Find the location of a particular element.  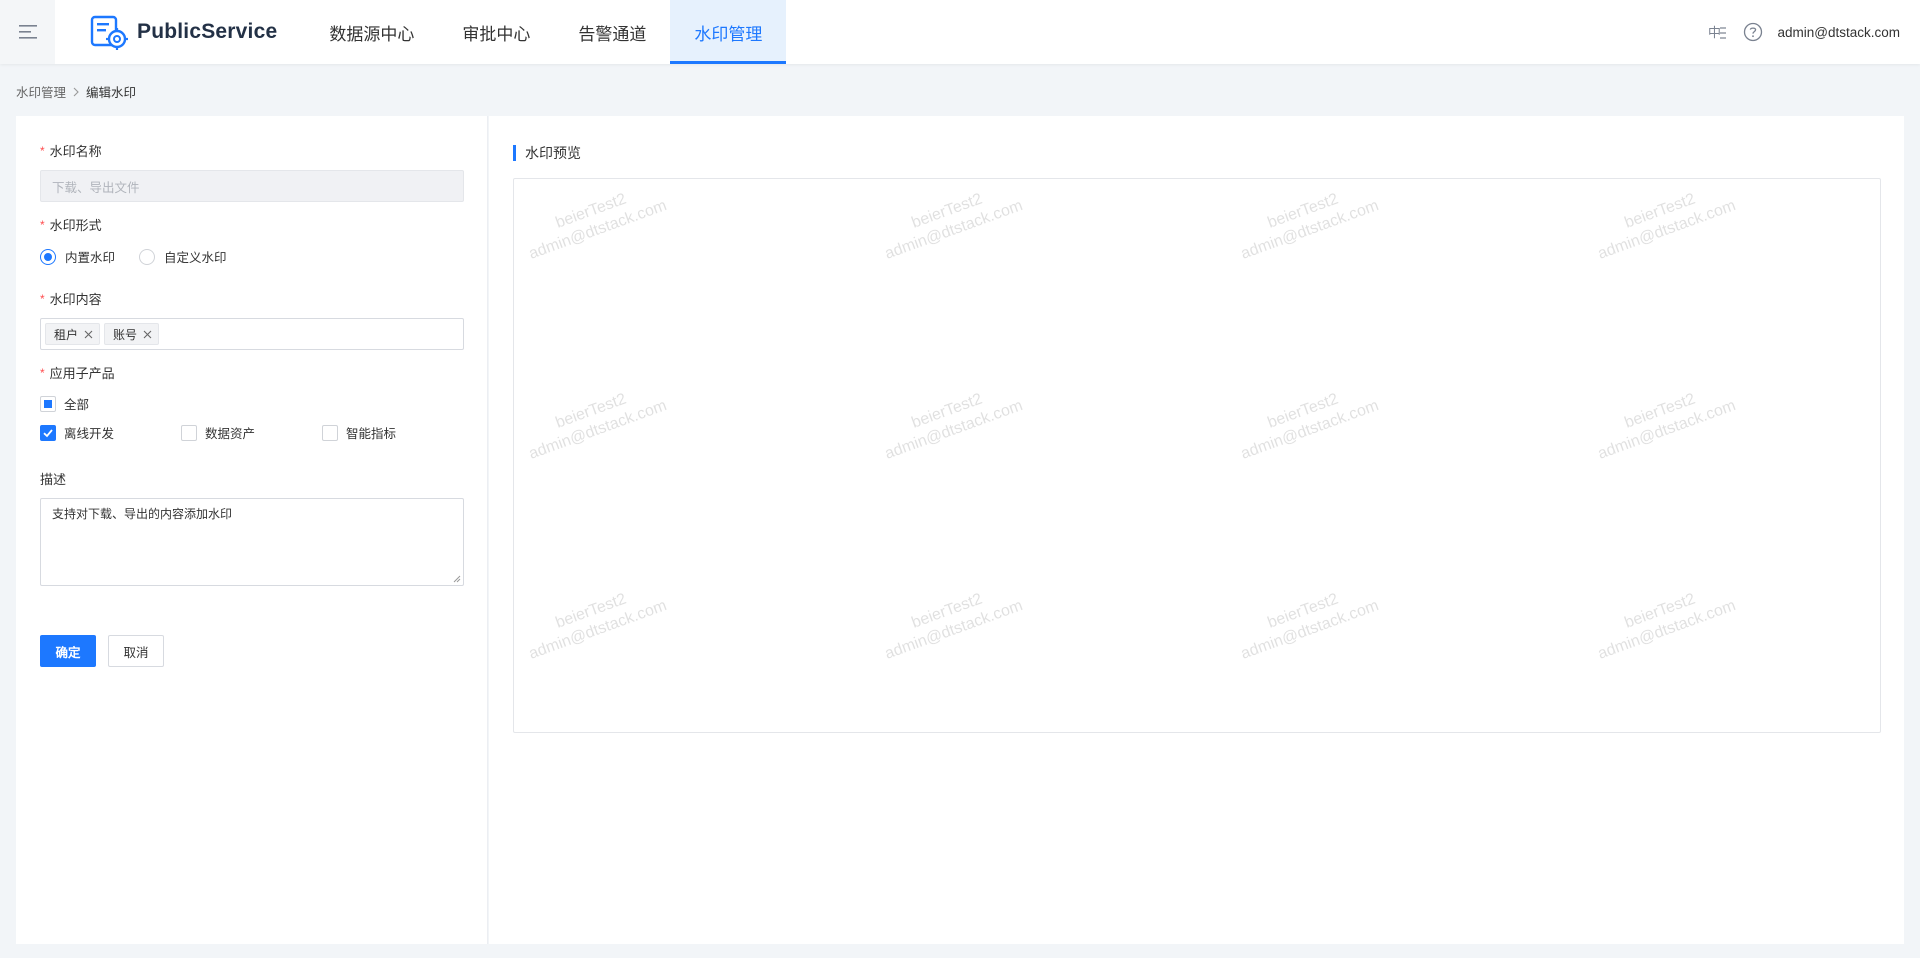

help-button is located at coordinates (1753, 32).